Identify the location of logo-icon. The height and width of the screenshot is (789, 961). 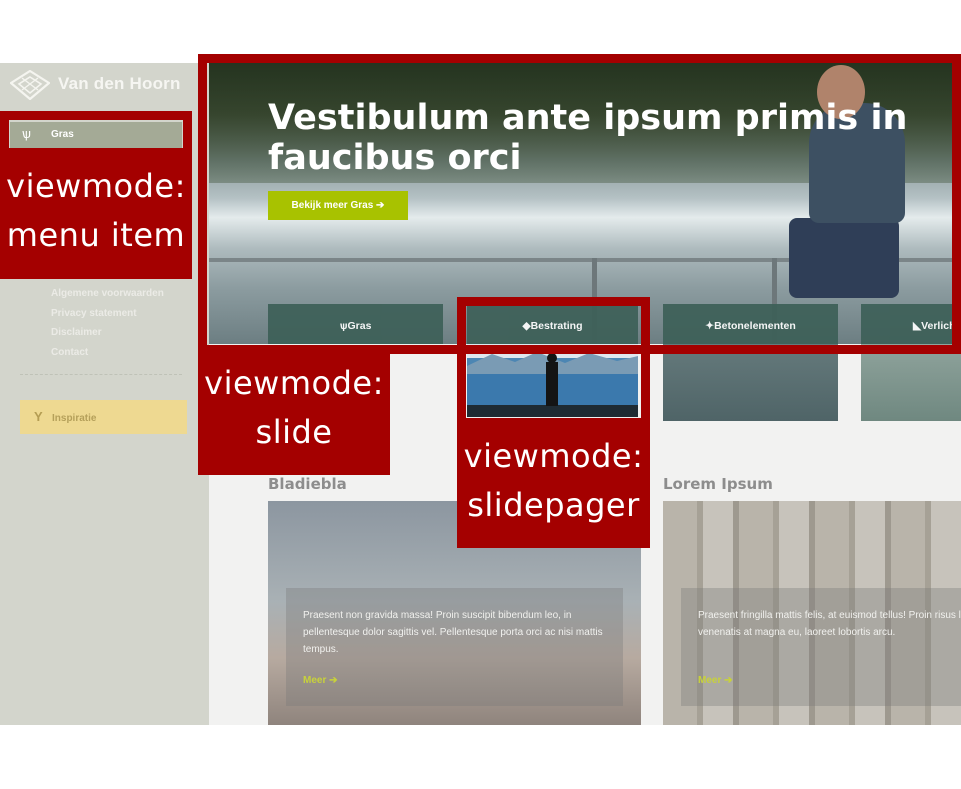
(30, 85).